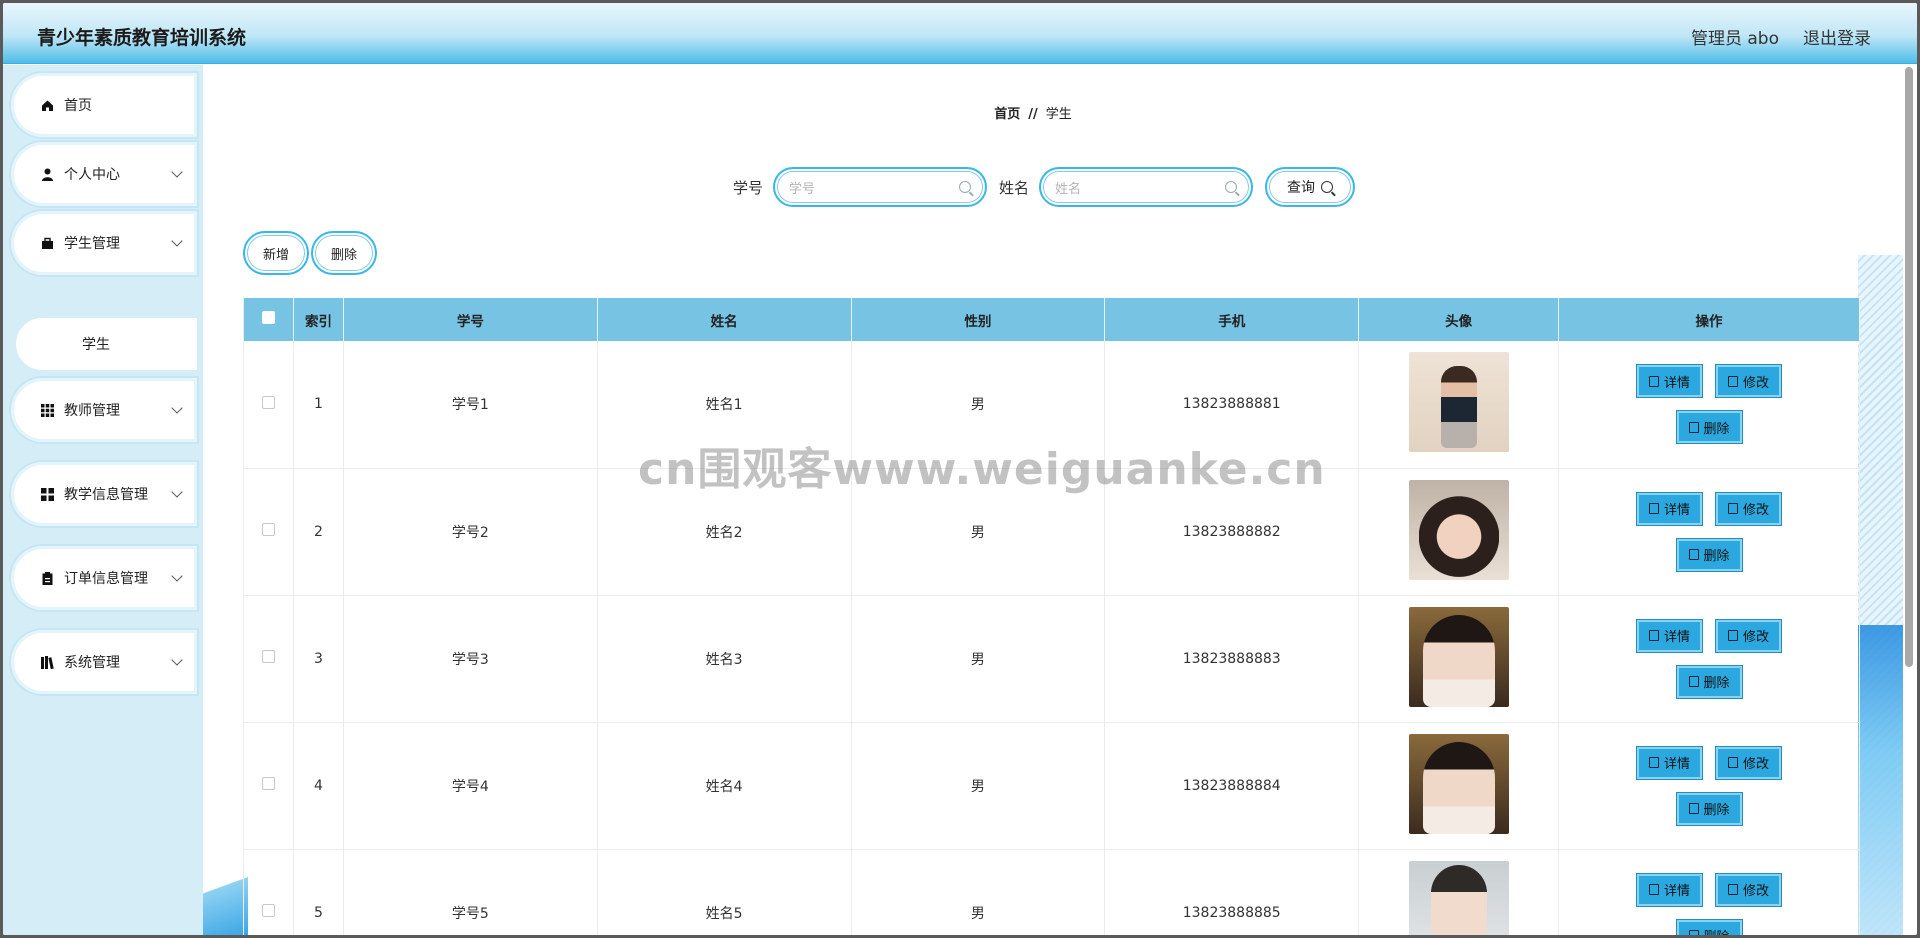 This screenshot has height=938, width=1920. What do you see at coordinates (47, 494) in the screenshot?
I see `apps-icon` at bounding box center [47, 494].